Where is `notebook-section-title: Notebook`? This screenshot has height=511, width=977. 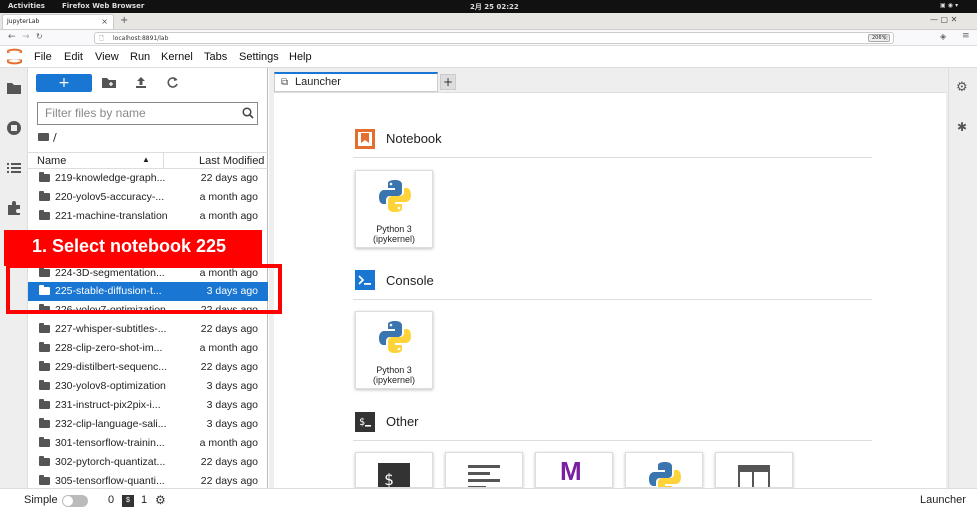
notebook-section-title: Notebook is located at coordinates (414, 138).